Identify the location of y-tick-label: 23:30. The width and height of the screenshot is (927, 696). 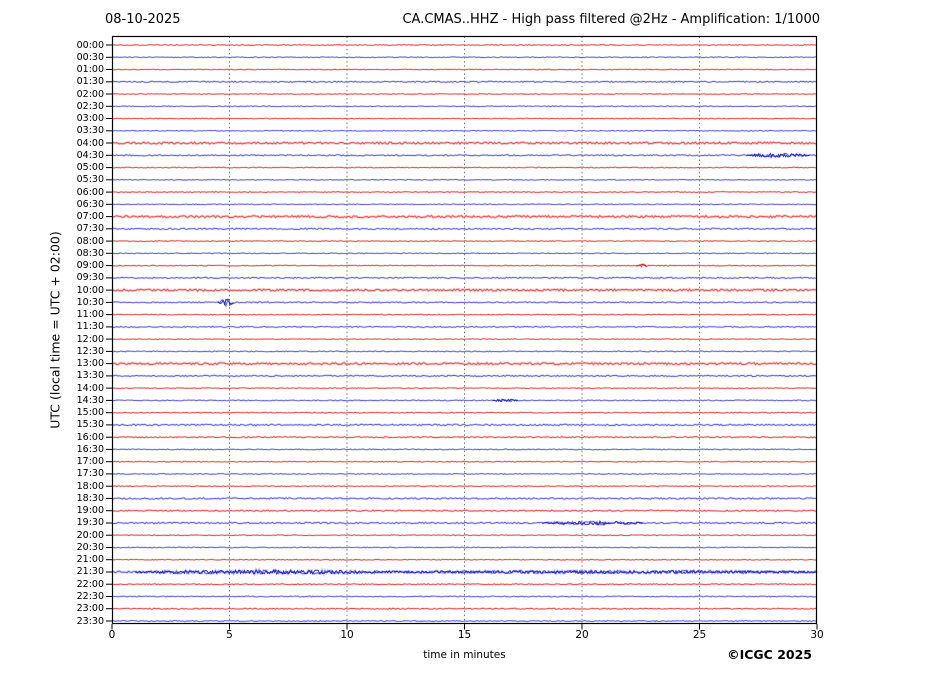
(90, 621).